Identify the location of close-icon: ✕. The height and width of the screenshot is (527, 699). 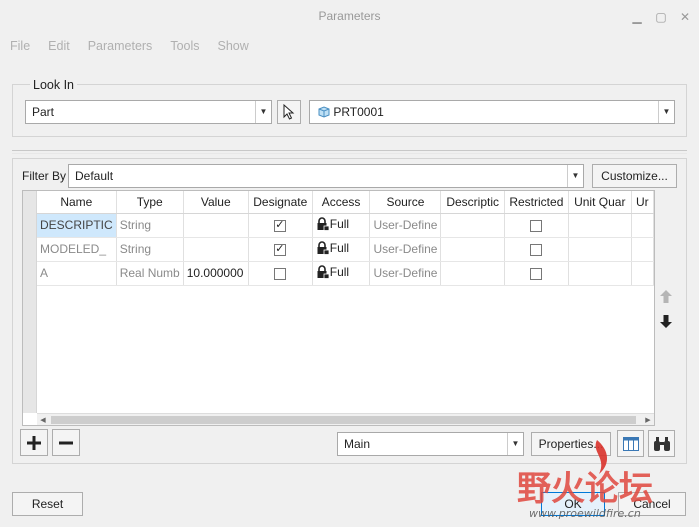
(685, 17).